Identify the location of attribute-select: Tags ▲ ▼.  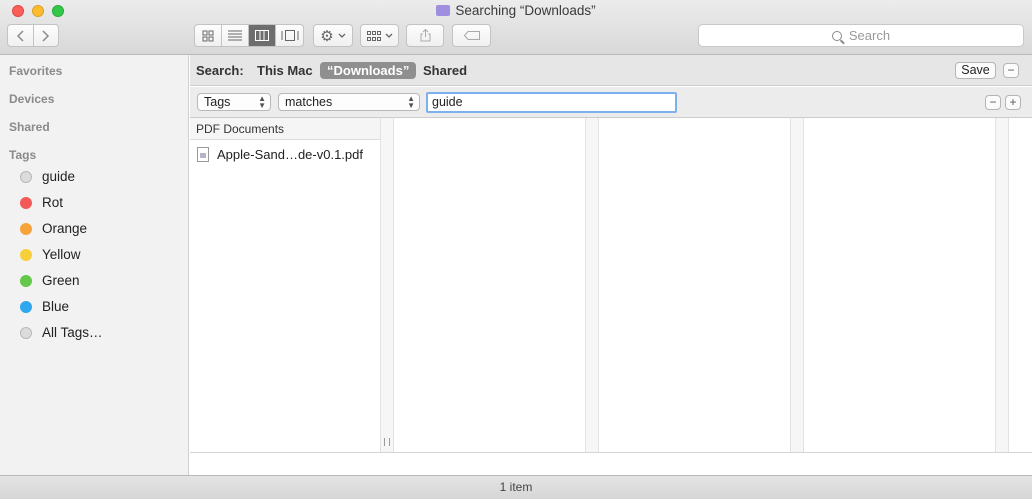
(234, 102).